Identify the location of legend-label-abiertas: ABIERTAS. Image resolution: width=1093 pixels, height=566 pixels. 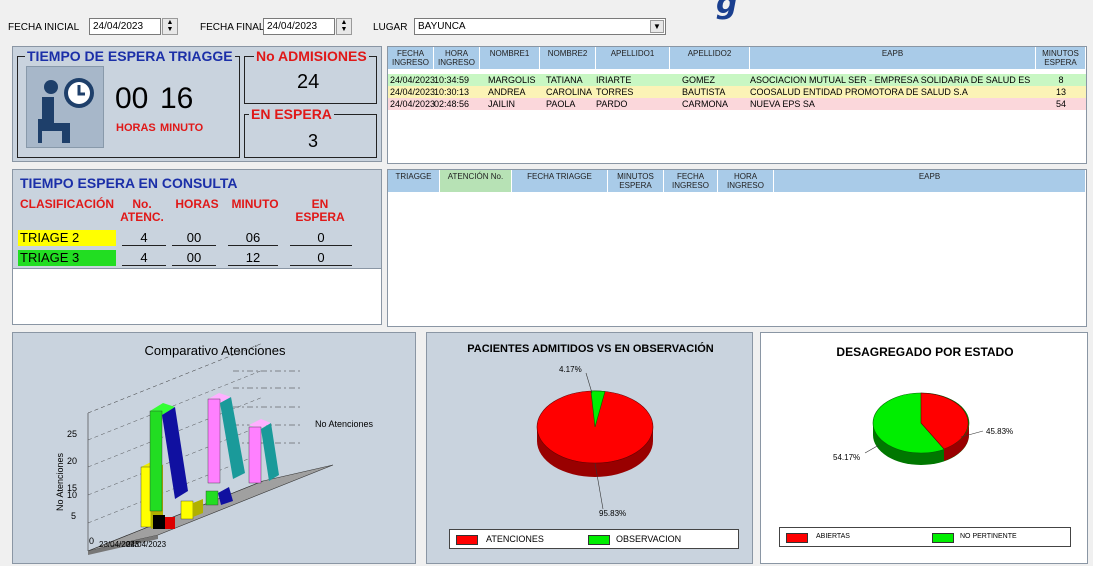
(833, 536).